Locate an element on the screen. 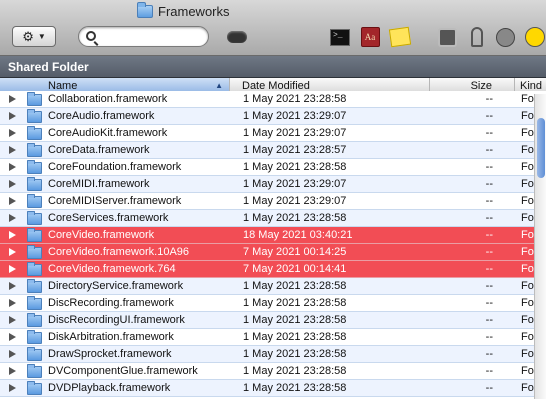 Image resolution: width=546 pixels, height=399 pixels. file-name: DVComponentGlue.framework is located at coordinates (123, 371).